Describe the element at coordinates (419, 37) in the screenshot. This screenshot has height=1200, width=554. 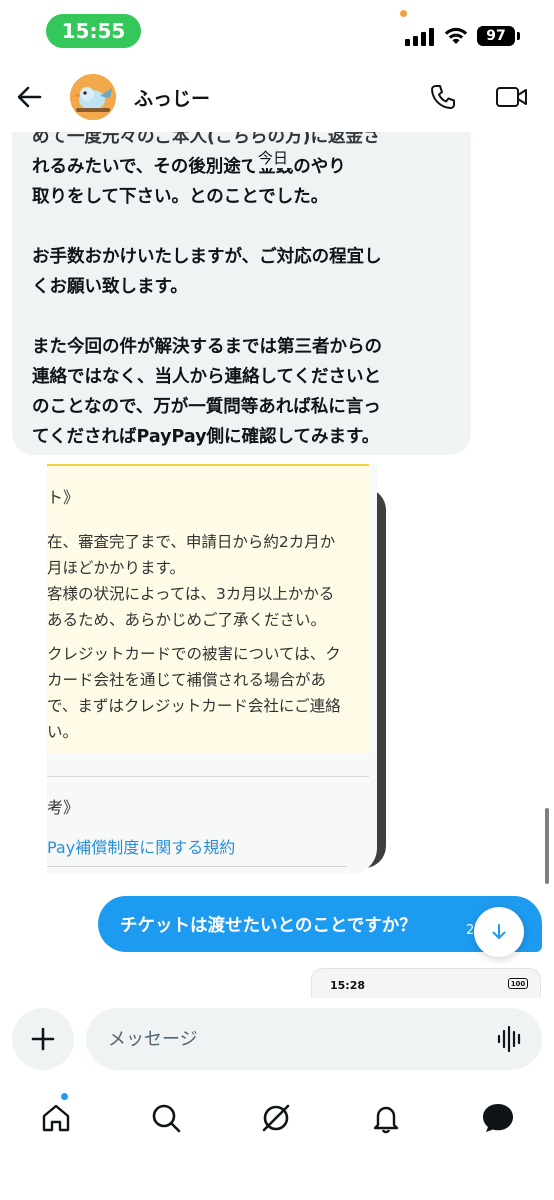
I see `cellular-signal-icon` at that location.